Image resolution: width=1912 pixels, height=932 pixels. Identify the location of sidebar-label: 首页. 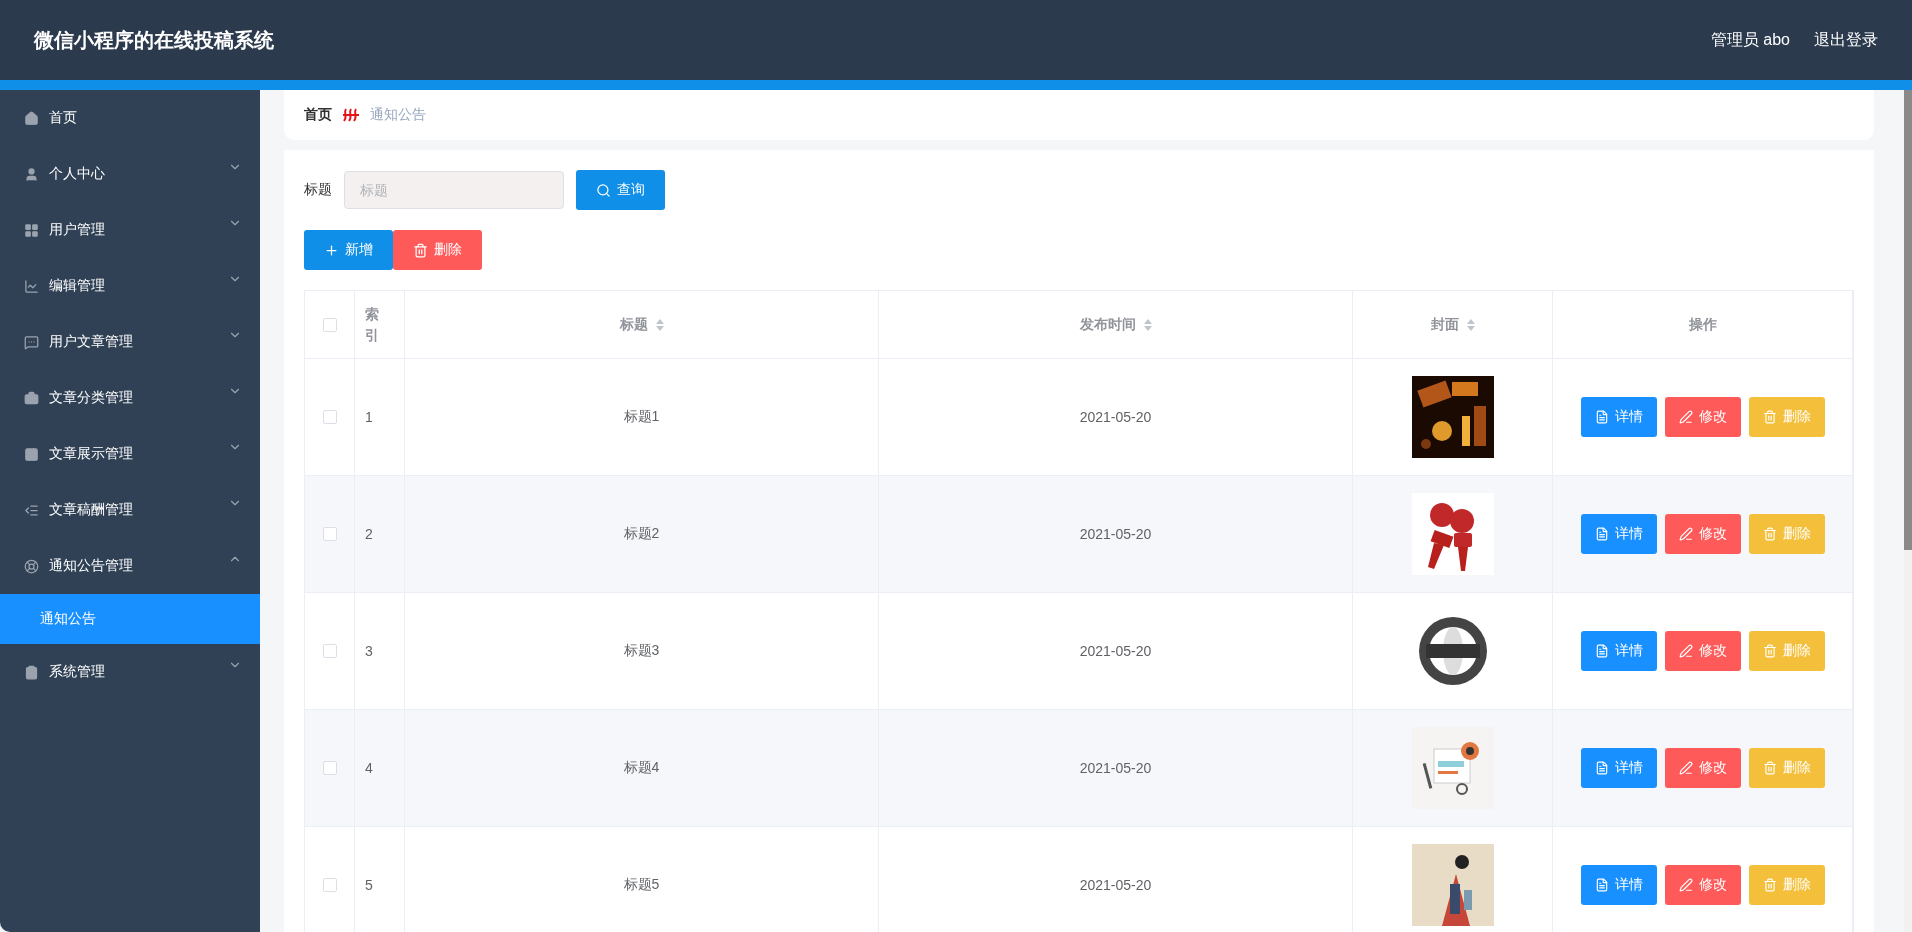
(63, 118).